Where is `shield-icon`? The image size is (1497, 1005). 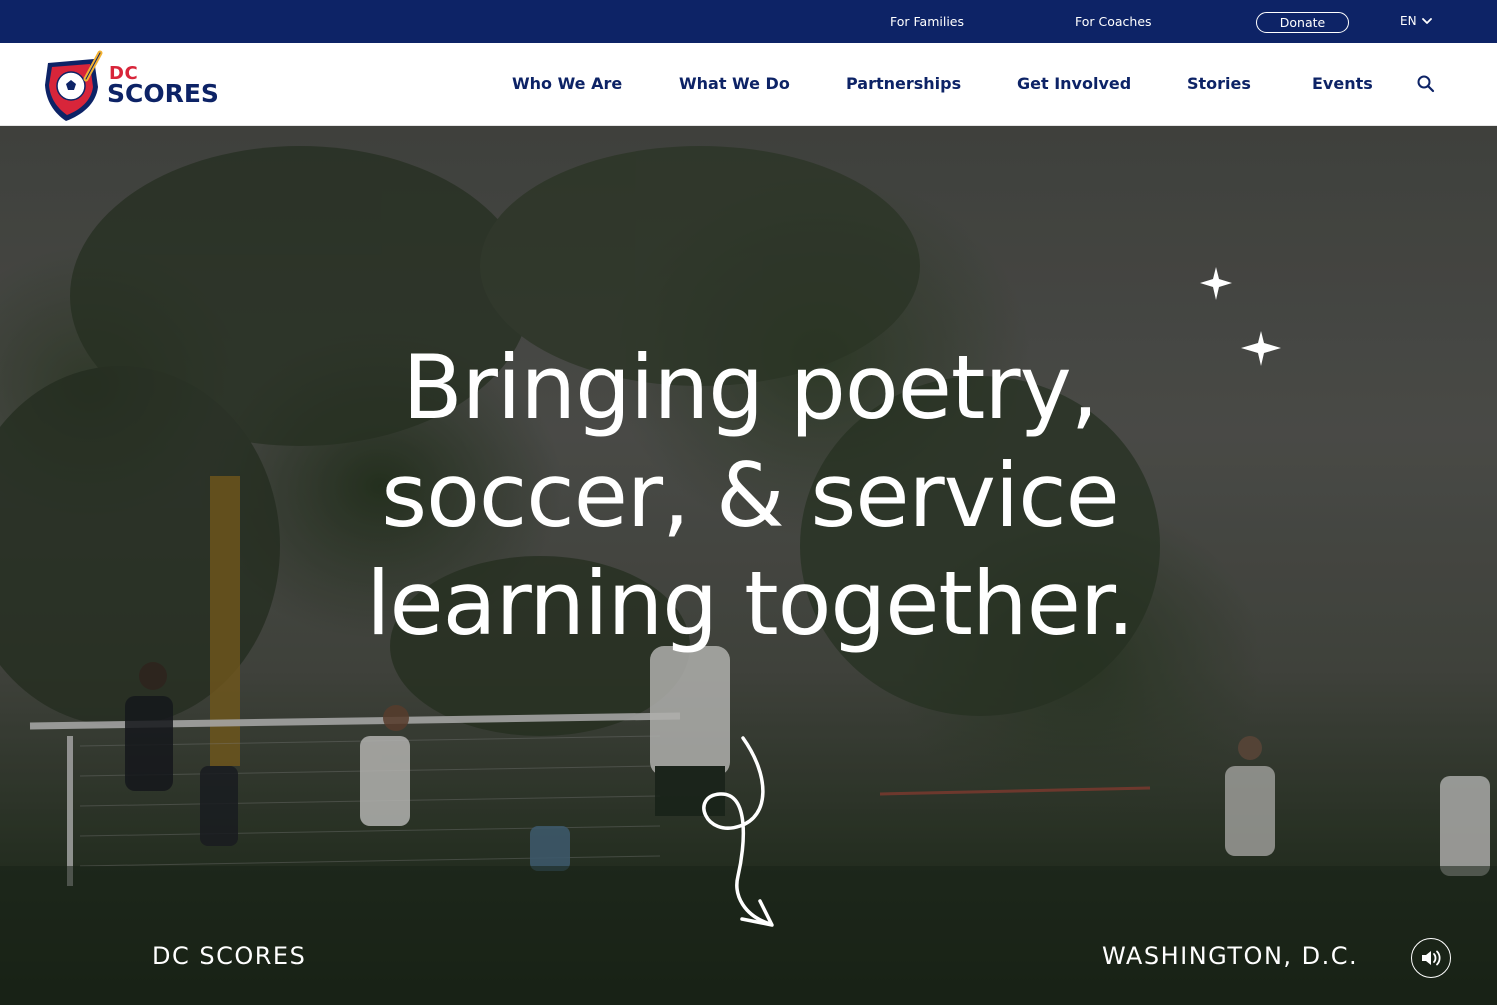
shield-icon is located at coordinates (74, 85).